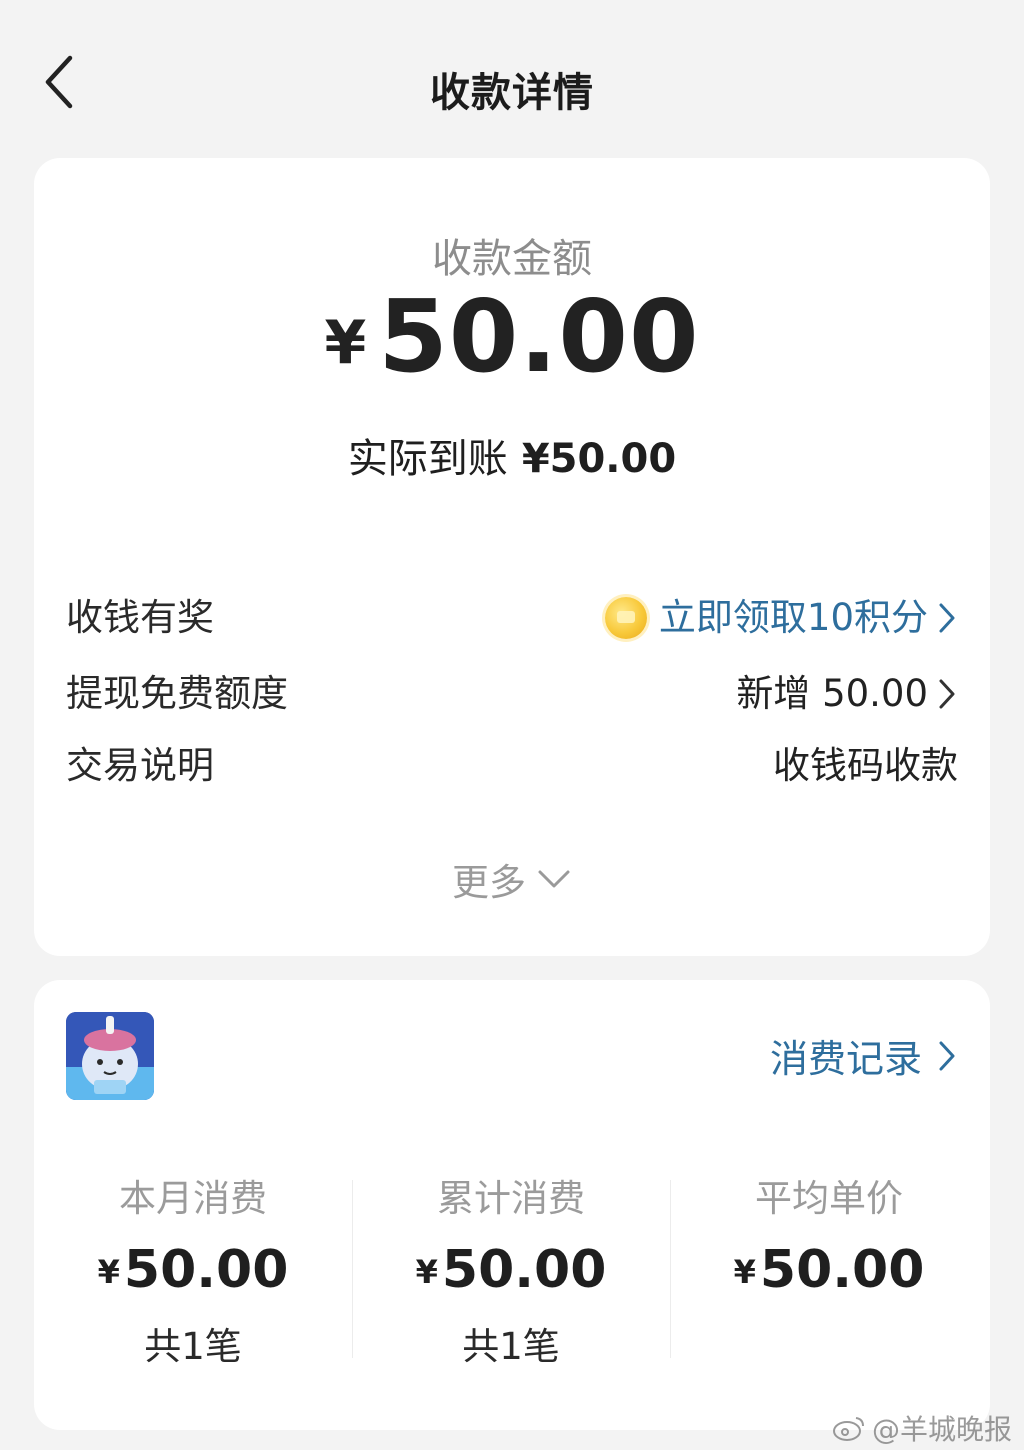 The image size is (1024, 1450). Describe the element at coordinates (625, 618) in the screenshot. I see `gold-coin-icon` at that location.